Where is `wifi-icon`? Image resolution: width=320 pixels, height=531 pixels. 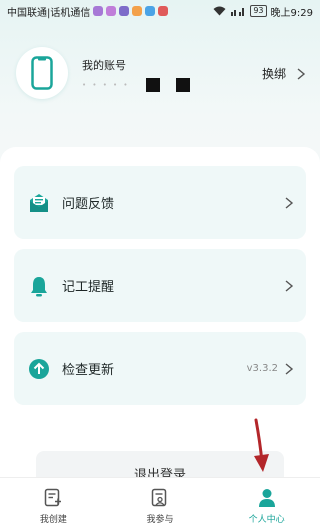 wifi-icon is located at coordinates (219, 11).